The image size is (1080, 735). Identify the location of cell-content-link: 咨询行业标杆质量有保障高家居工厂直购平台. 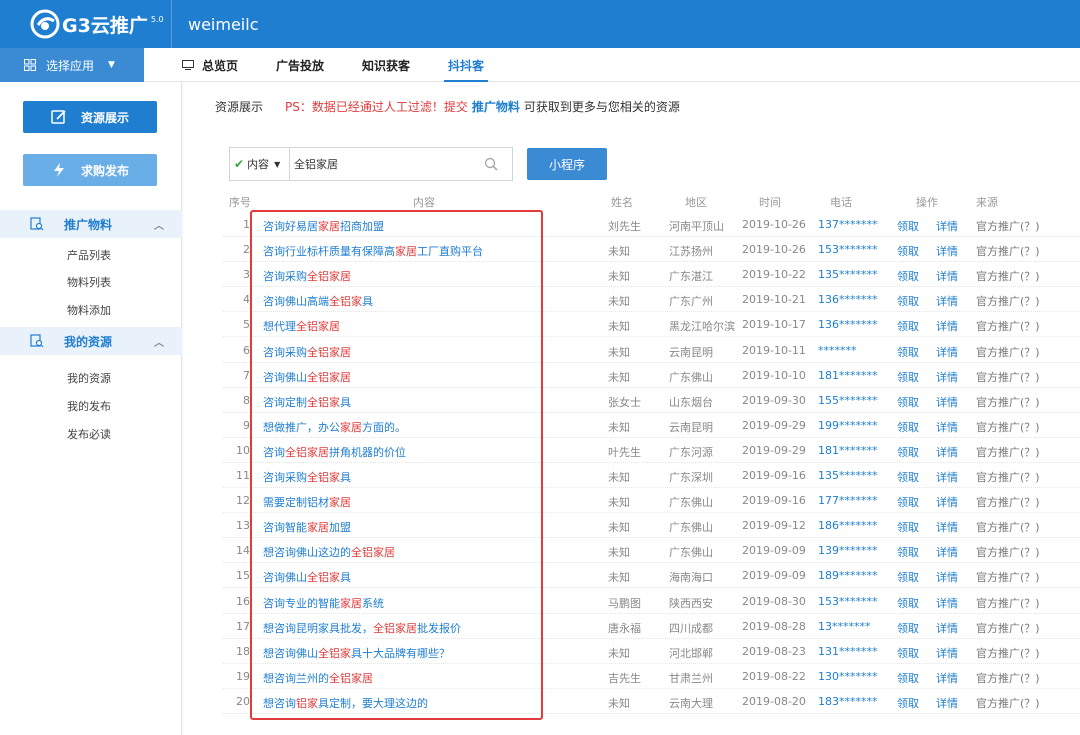
(373, 251).